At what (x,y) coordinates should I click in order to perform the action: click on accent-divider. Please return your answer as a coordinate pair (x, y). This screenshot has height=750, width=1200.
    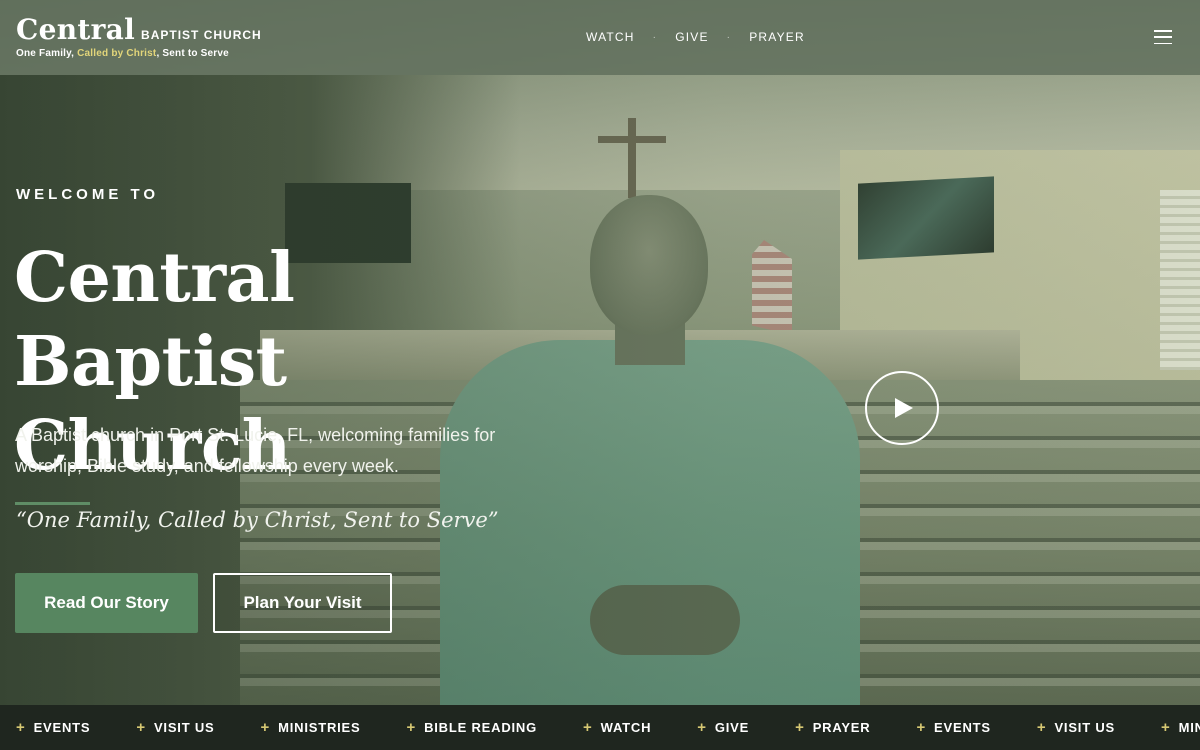
    Looking at the image, I should click on (52, 503).